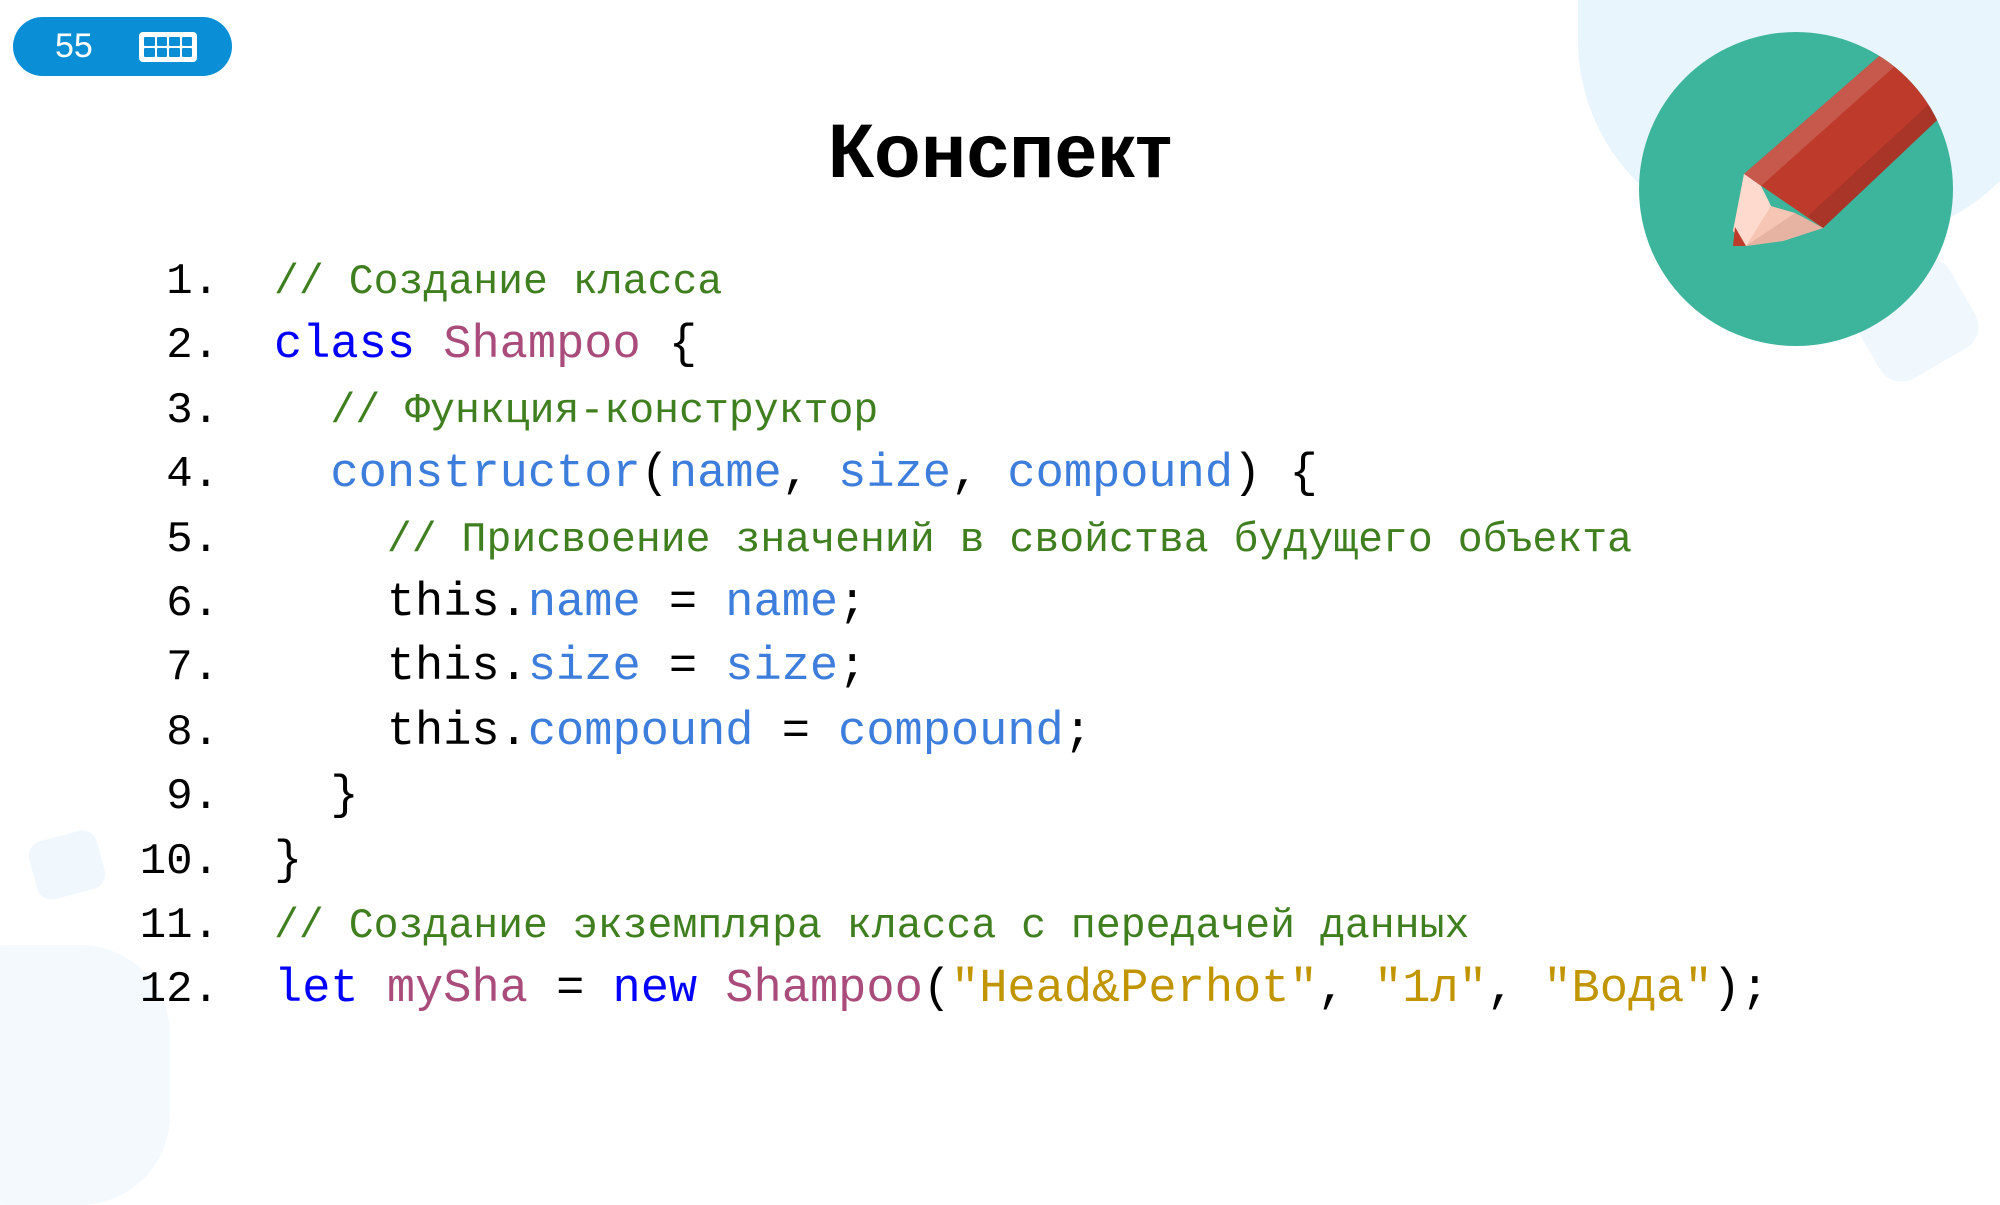 Image resolution: width=2000 pixels, height=1205 pixels. What do you see at coordinates (67, 865) in the screenshot?
I see `decor-blob` at bounding box center [67, 865].